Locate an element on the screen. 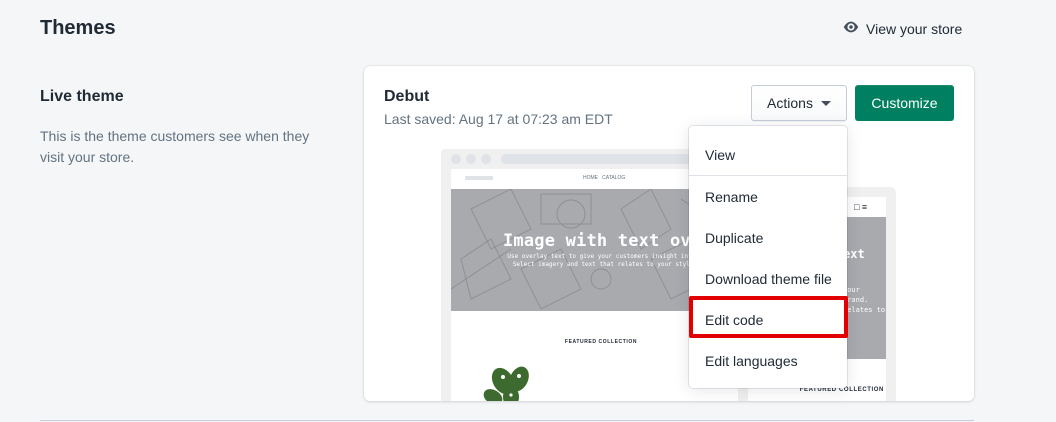 The image size is (1056, 422). menu-item-duplicate: Duplicate is located at coordinates (768, 238).